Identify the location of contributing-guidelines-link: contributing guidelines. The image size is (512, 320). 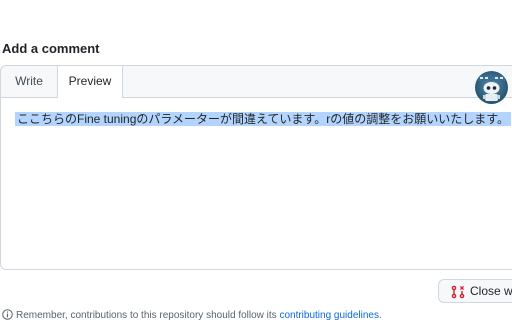
(329, 315).